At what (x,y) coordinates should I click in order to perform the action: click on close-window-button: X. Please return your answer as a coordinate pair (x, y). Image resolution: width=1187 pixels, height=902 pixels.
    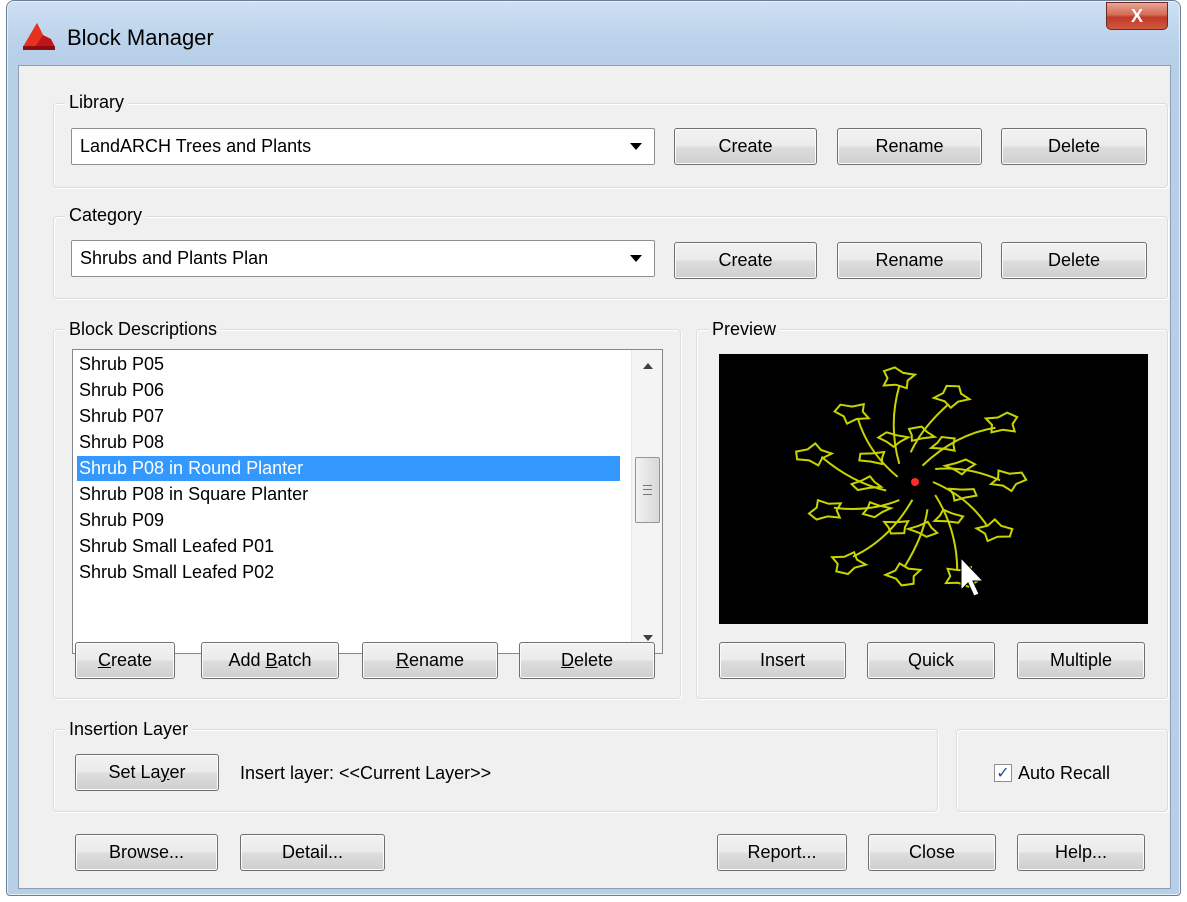
    Looking at the image, I should click on (1137, 16).